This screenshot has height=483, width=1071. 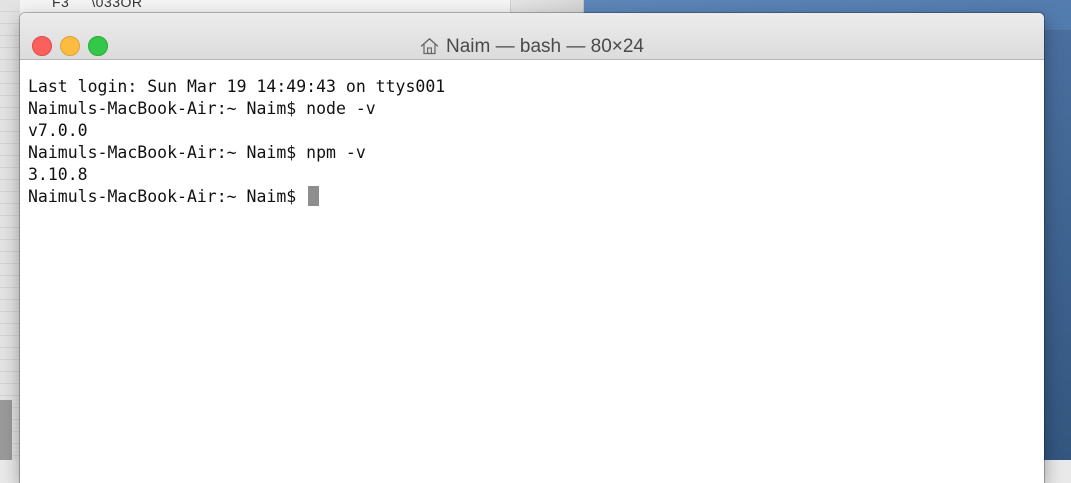 What do you see at coordinates (1057, 245) in the screenshot?
I see `desktop-edge` at bounding box center [1057, 245].